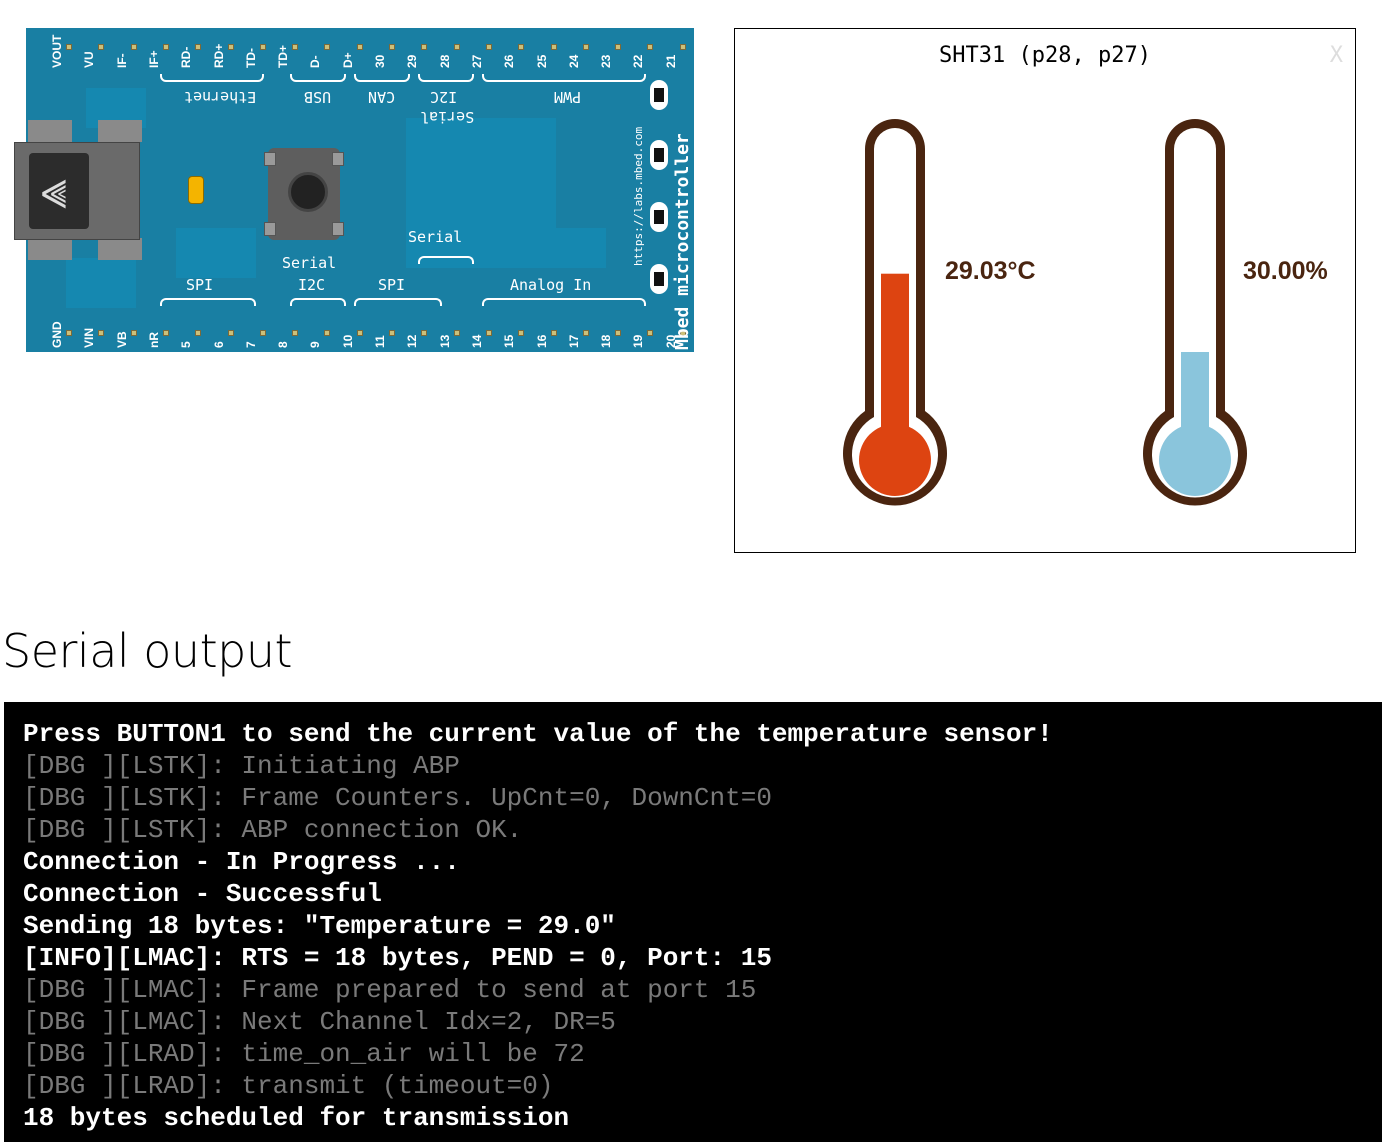 The height and width of the screenshot is (1142, 1388). I want to click on top-pin-label: IF-, so click(121, 60).